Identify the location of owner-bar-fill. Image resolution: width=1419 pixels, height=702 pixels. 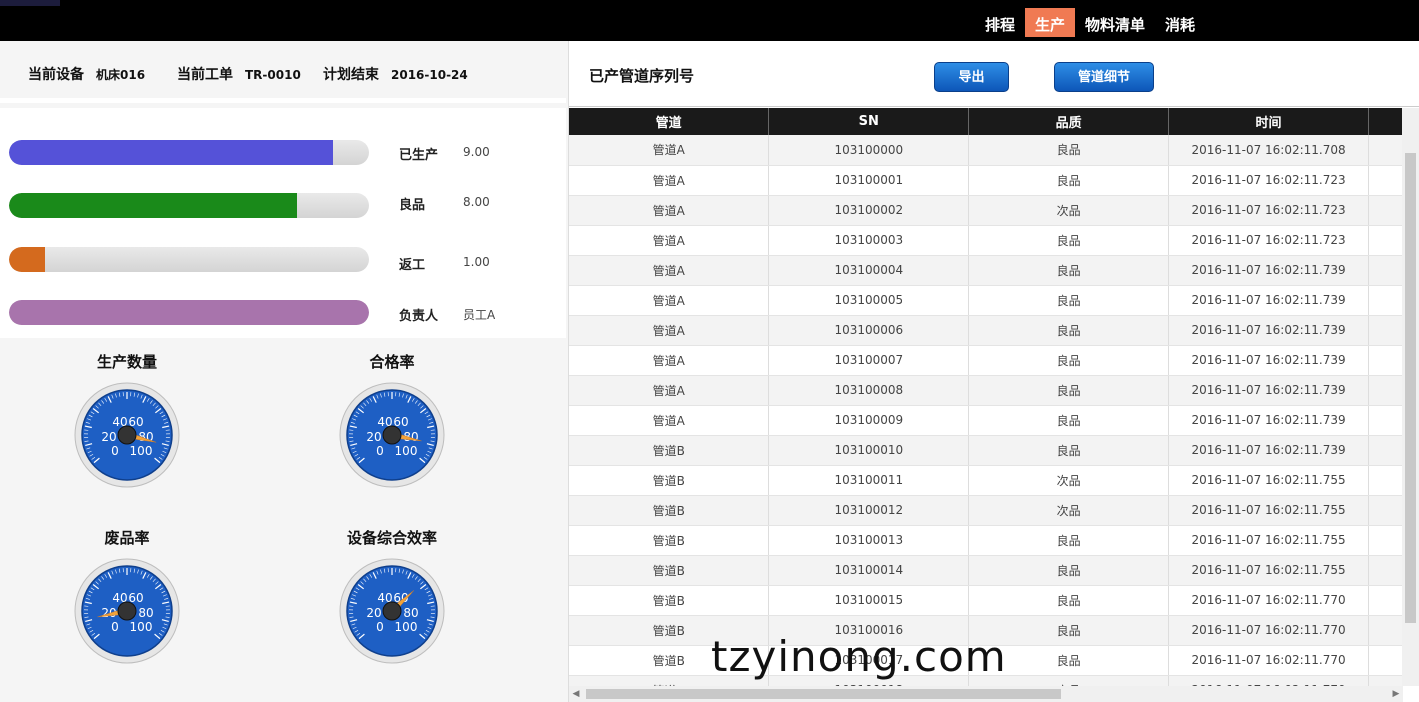
(189, 312).